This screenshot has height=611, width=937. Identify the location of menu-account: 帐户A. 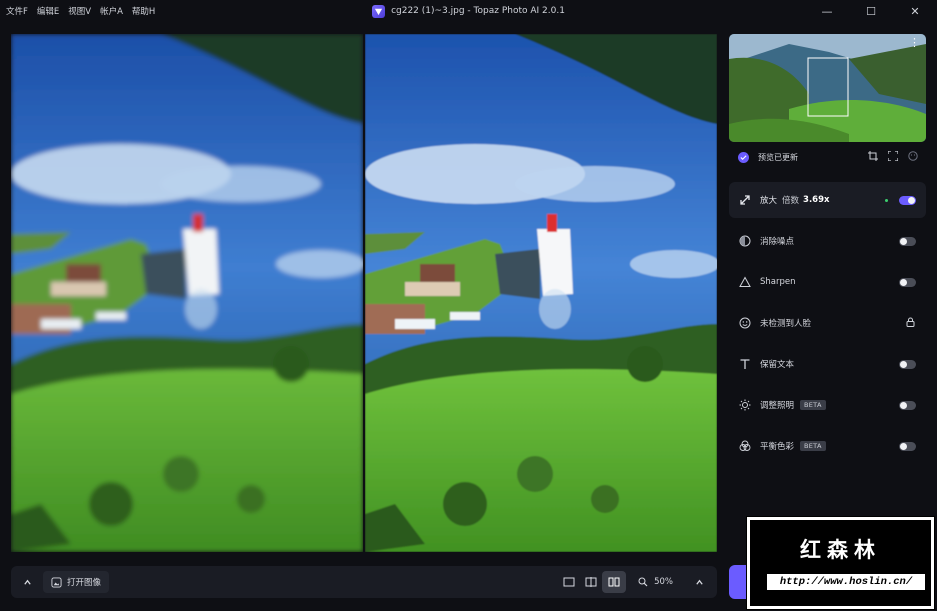
(111, 11).